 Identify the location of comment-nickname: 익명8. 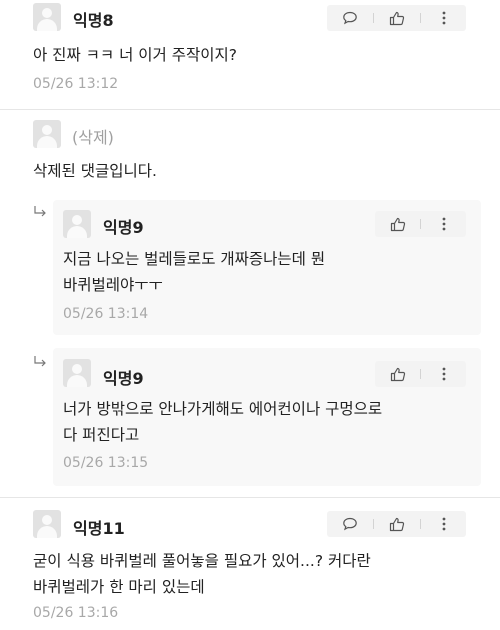
(93, 20).